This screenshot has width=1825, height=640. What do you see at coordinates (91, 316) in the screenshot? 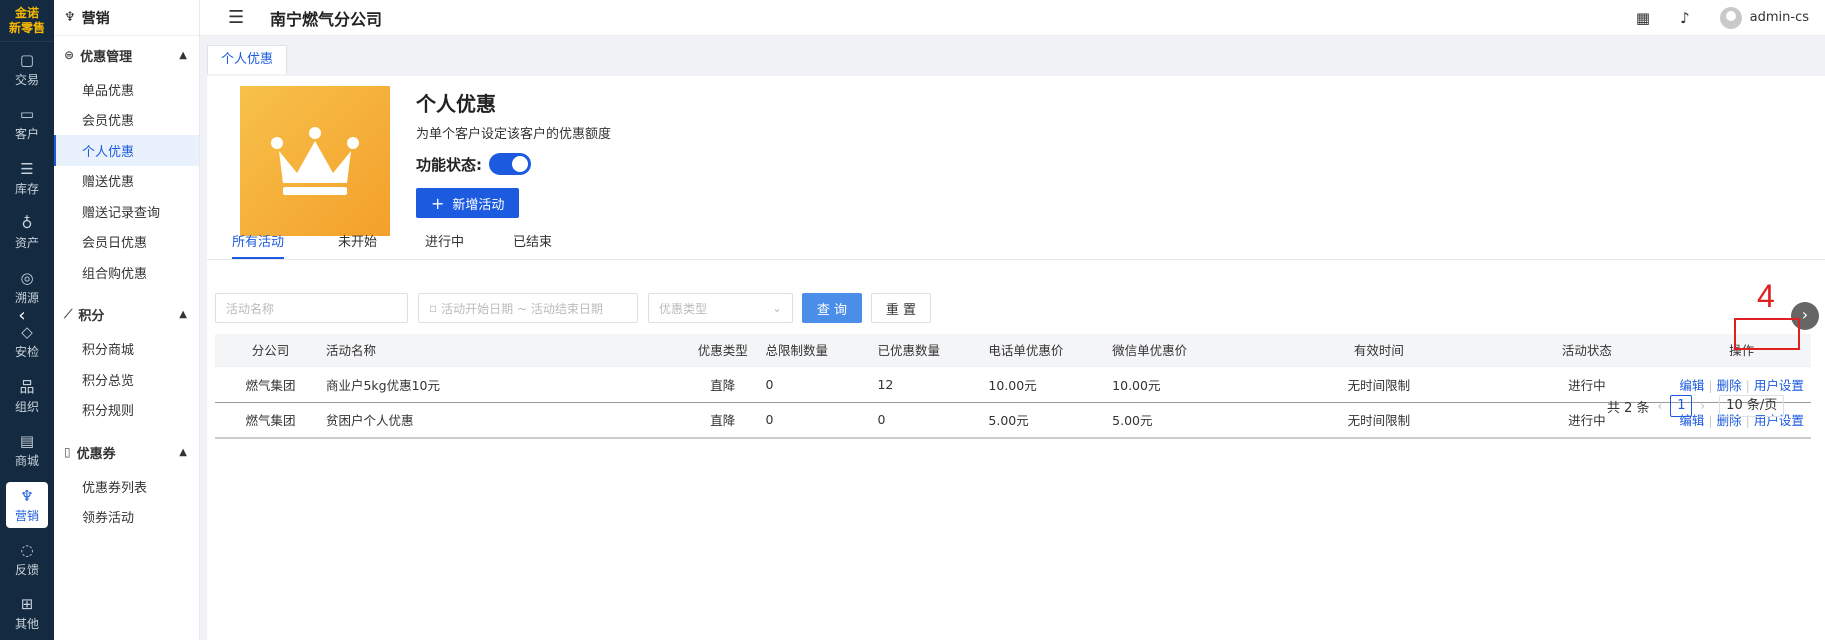
I see `group-label: 积分` at bounding box center [91, 316].